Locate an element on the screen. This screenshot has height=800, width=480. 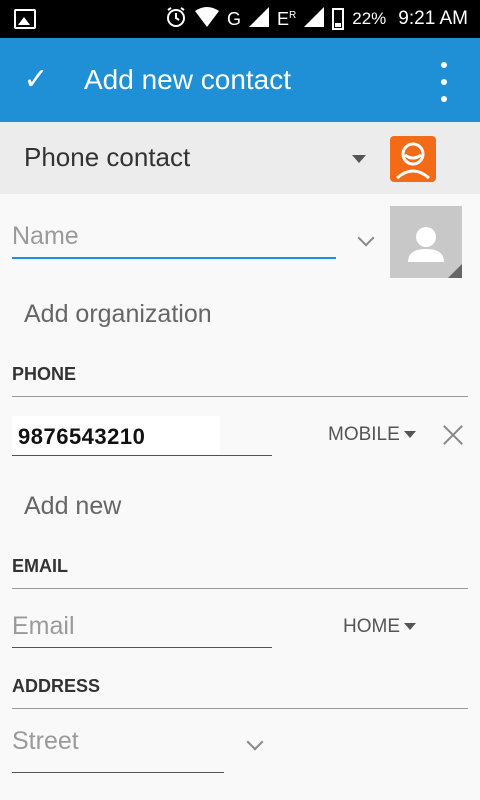
status-bar-right: G ER 22% 9:21 AM is located at coordinates (316, 19).